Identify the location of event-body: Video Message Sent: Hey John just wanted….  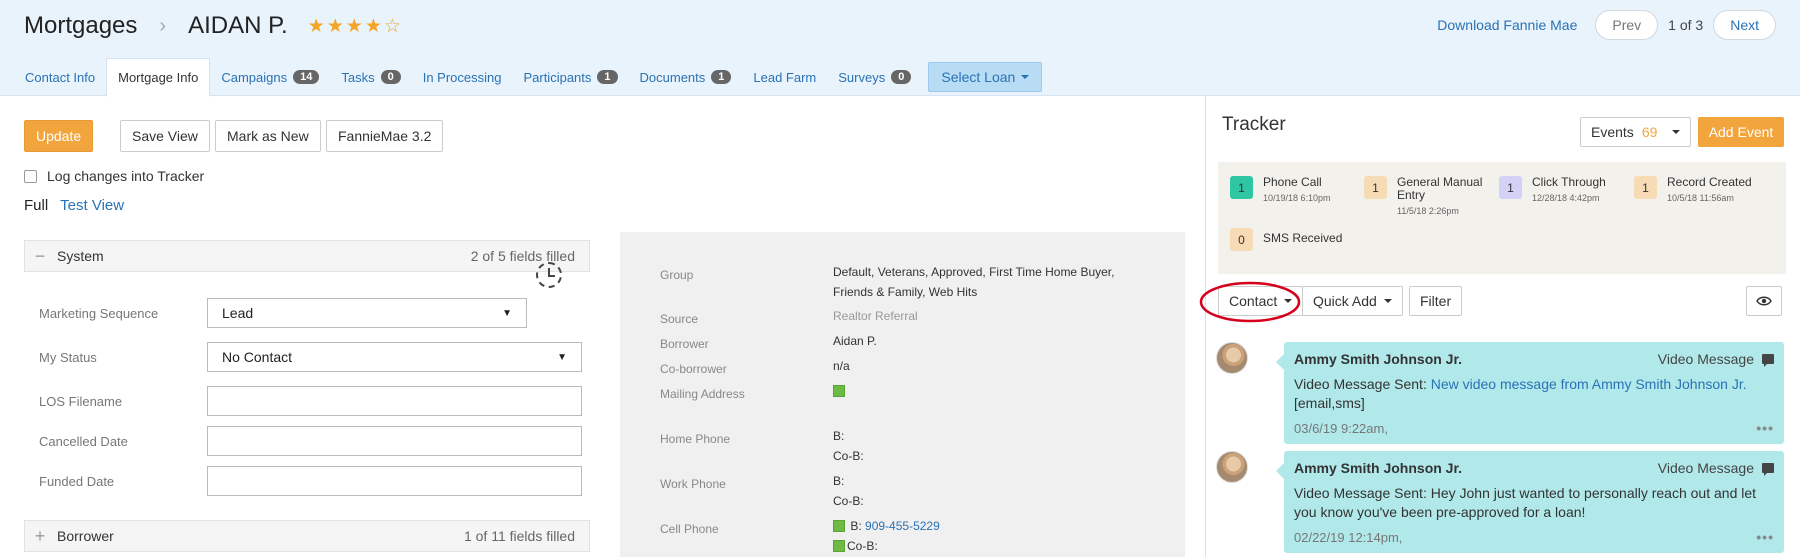
(1525, 502).